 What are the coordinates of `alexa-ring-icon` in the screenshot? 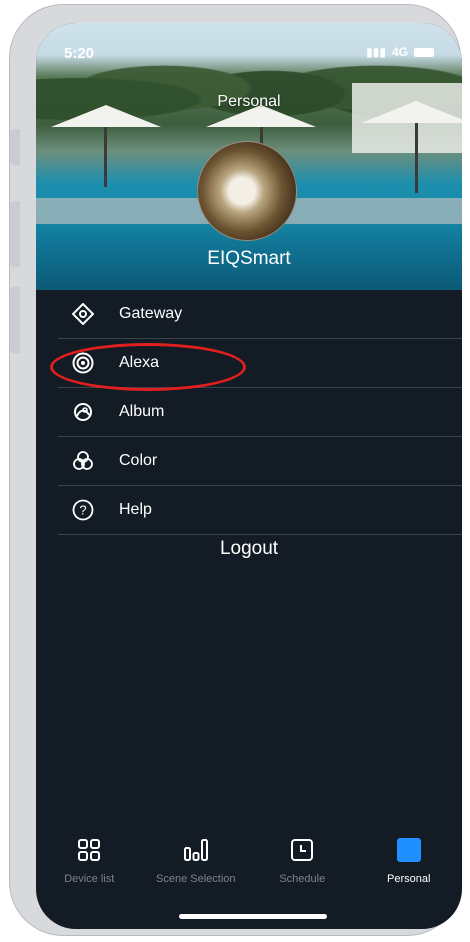 It's located at (83, 363).